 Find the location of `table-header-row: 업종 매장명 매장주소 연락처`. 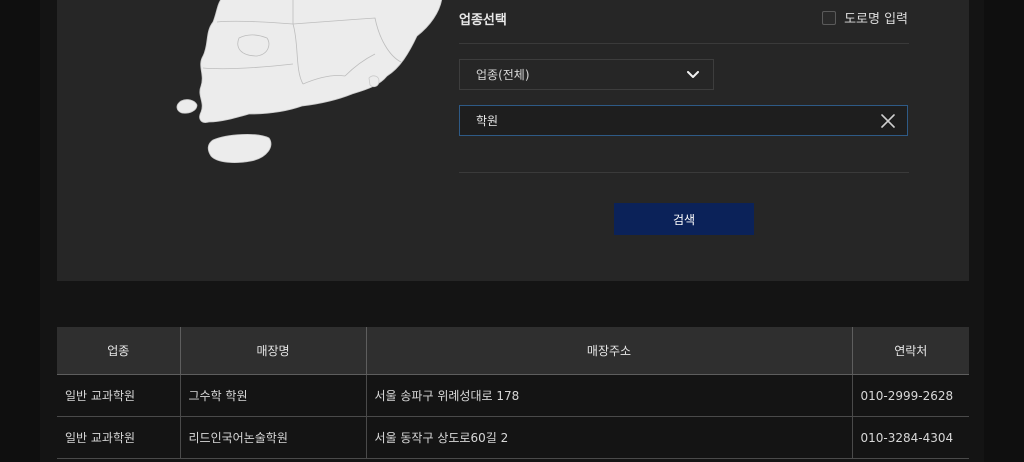

table-header-row: 업종 매장명 매장주소 연락처 is located at coordinates (513, 351).